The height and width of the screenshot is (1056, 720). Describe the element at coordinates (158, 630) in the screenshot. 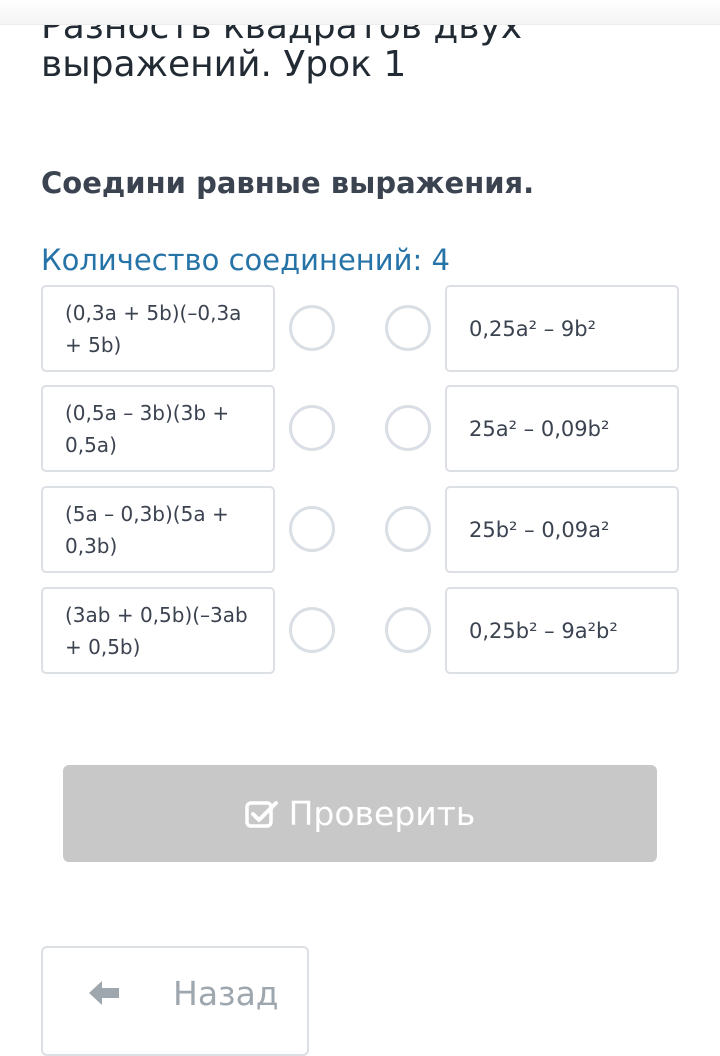

I see `left-item-4: (3ab + 0,5b)(–3ab + 0,5b)` at that location.